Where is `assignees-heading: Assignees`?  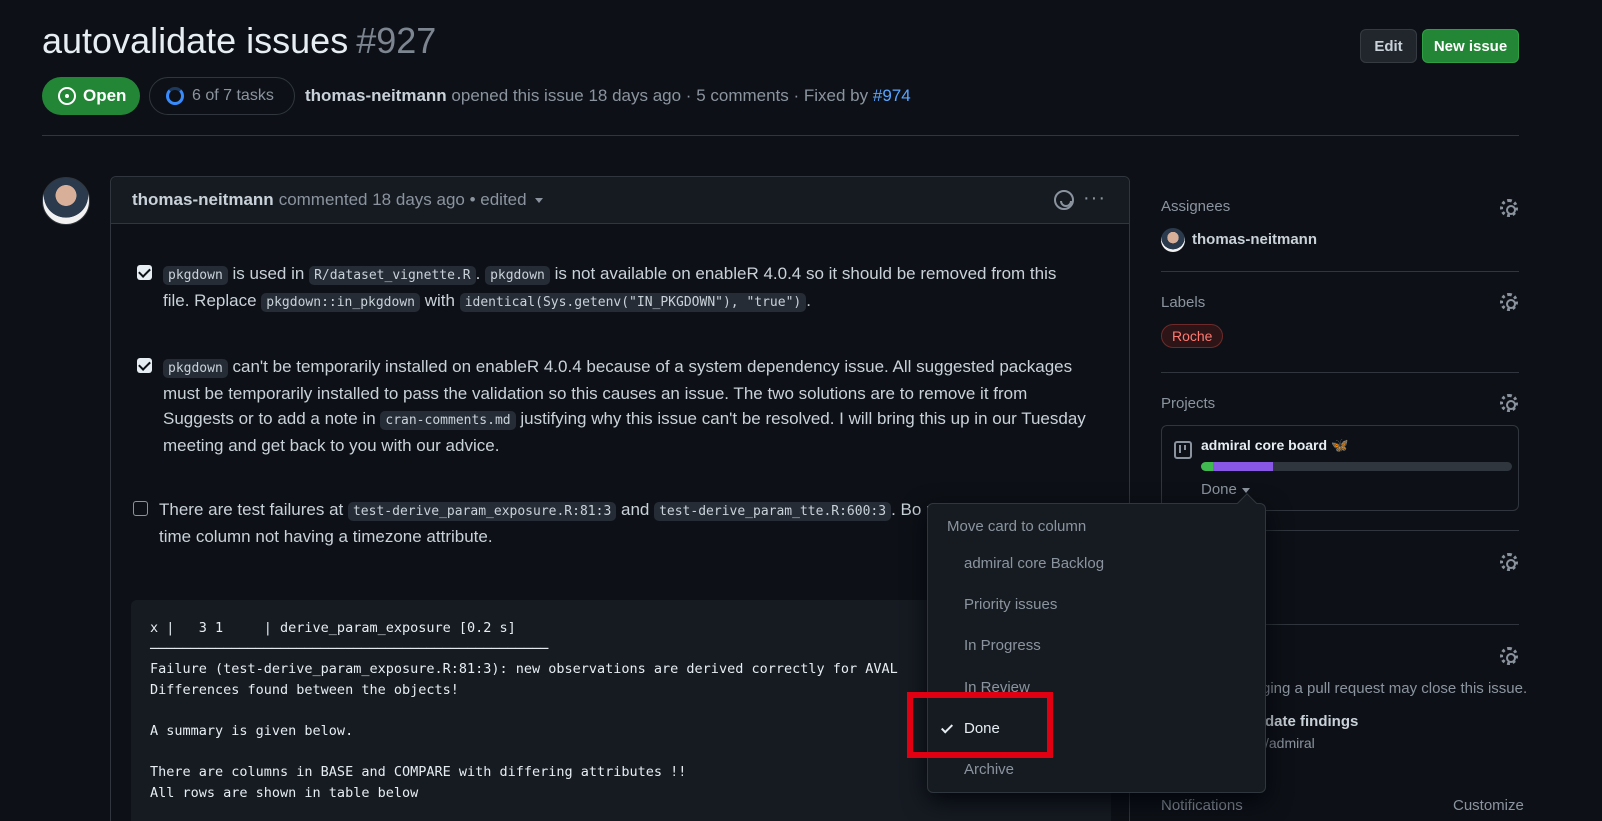 assignees-heading: Assignees is located at coordinates (1196, 206).